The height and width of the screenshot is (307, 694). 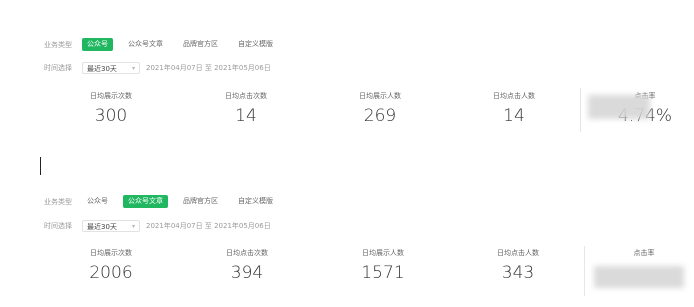 What do you see at coordinates (380, 116) in the screenshot?
I see `stat-value: 269` at bounding box center [380, 116].